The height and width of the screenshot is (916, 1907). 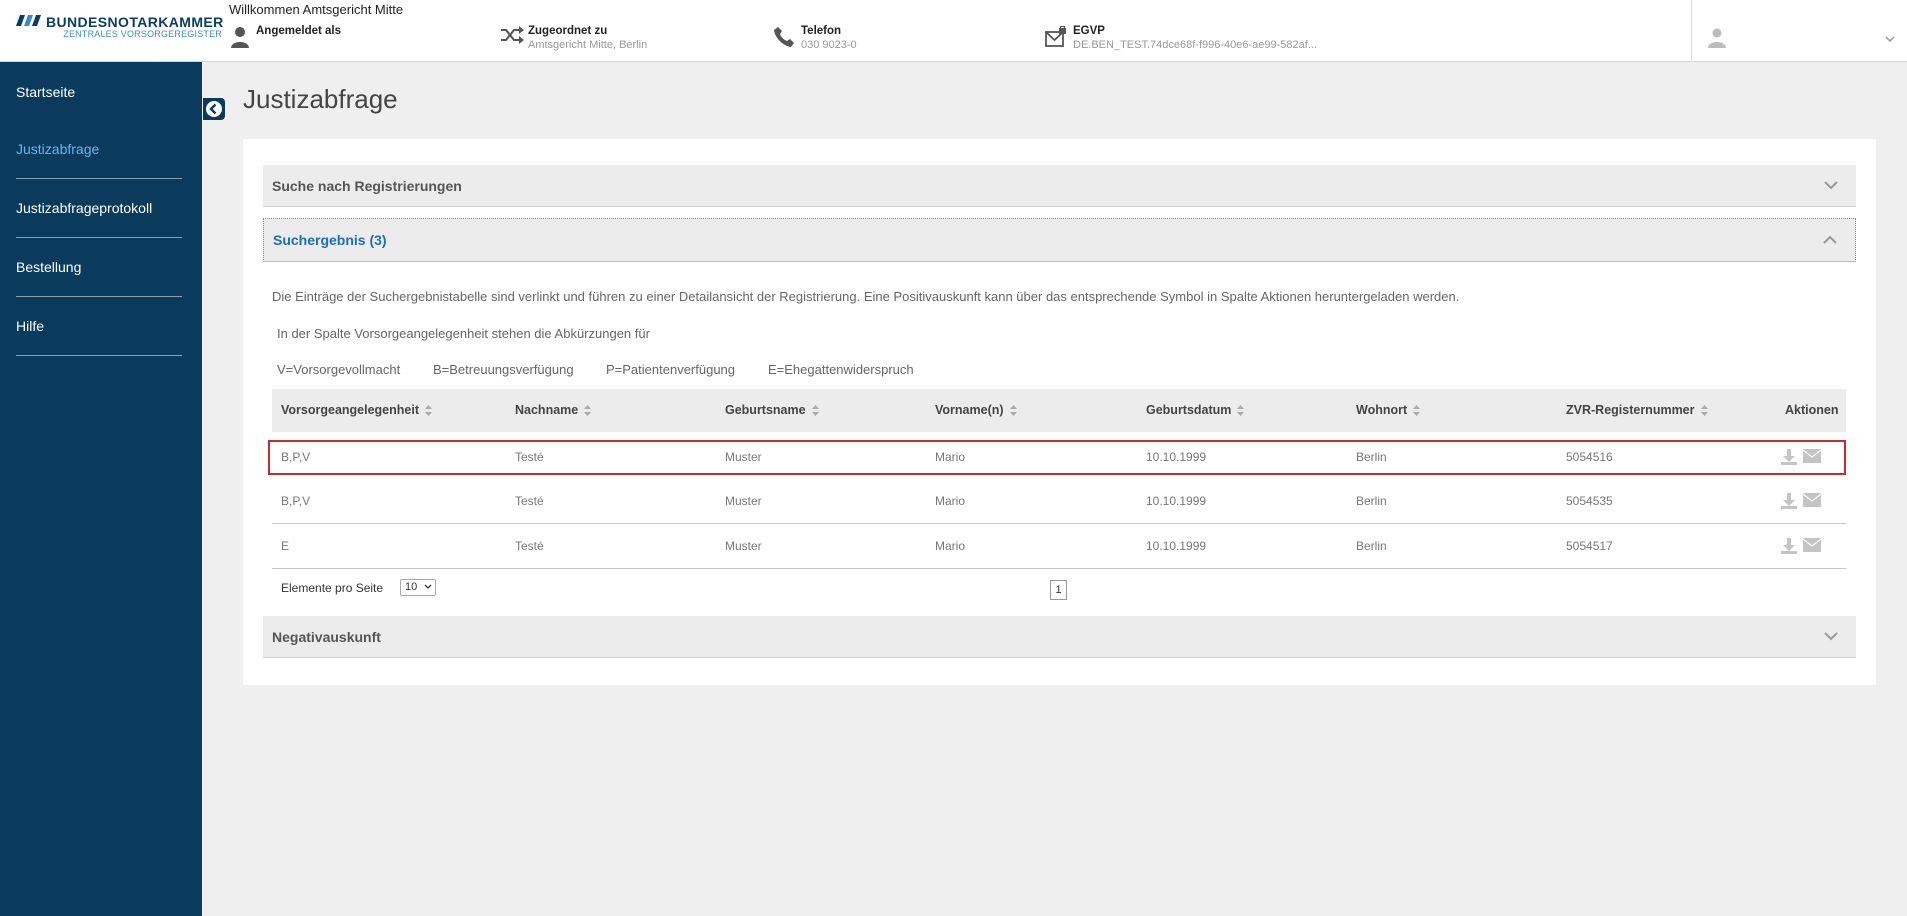 I want to click on user-menu-dropdown, so click(x=1799, y=31).